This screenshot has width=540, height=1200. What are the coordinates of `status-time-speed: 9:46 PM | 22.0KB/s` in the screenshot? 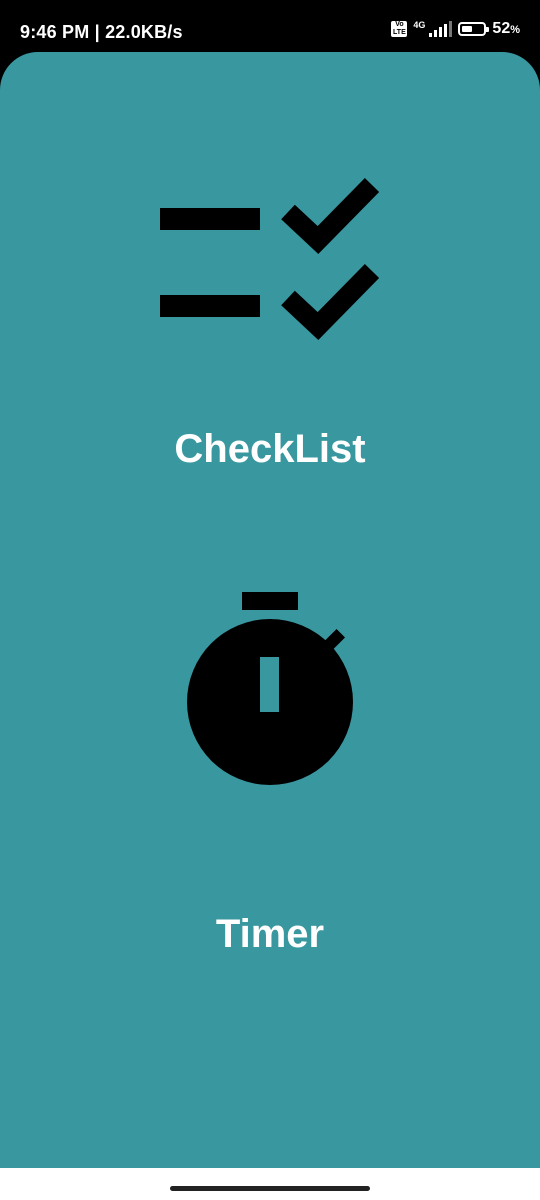 It's located at (101, 32).